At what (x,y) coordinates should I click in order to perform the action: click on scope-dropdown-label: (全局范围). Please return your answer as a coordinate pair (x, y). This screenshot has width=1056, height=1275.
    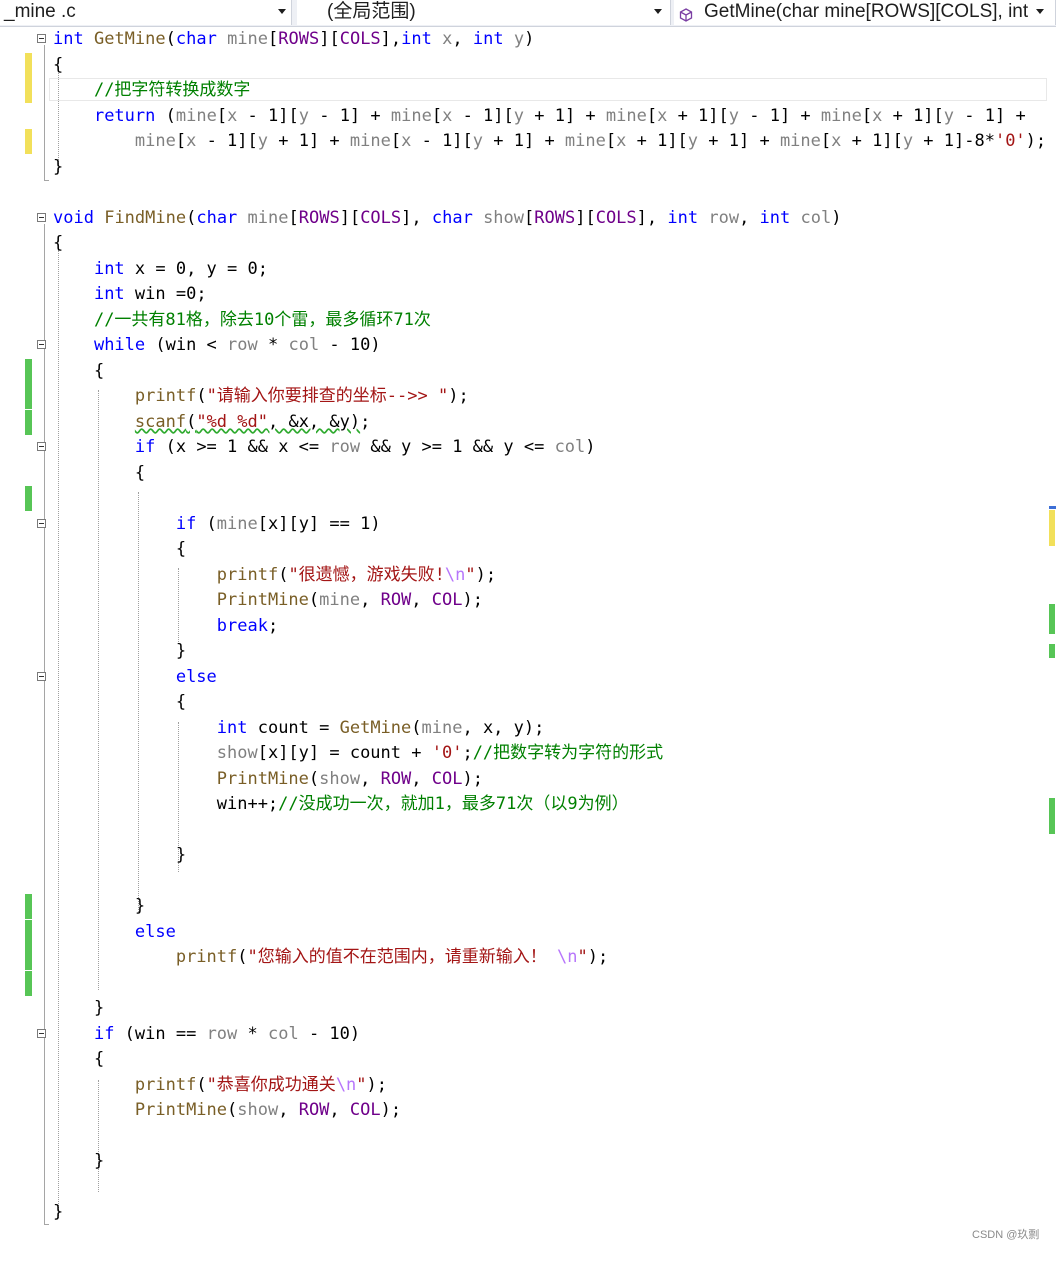
    Looking at the image, I should click on (371, 11).